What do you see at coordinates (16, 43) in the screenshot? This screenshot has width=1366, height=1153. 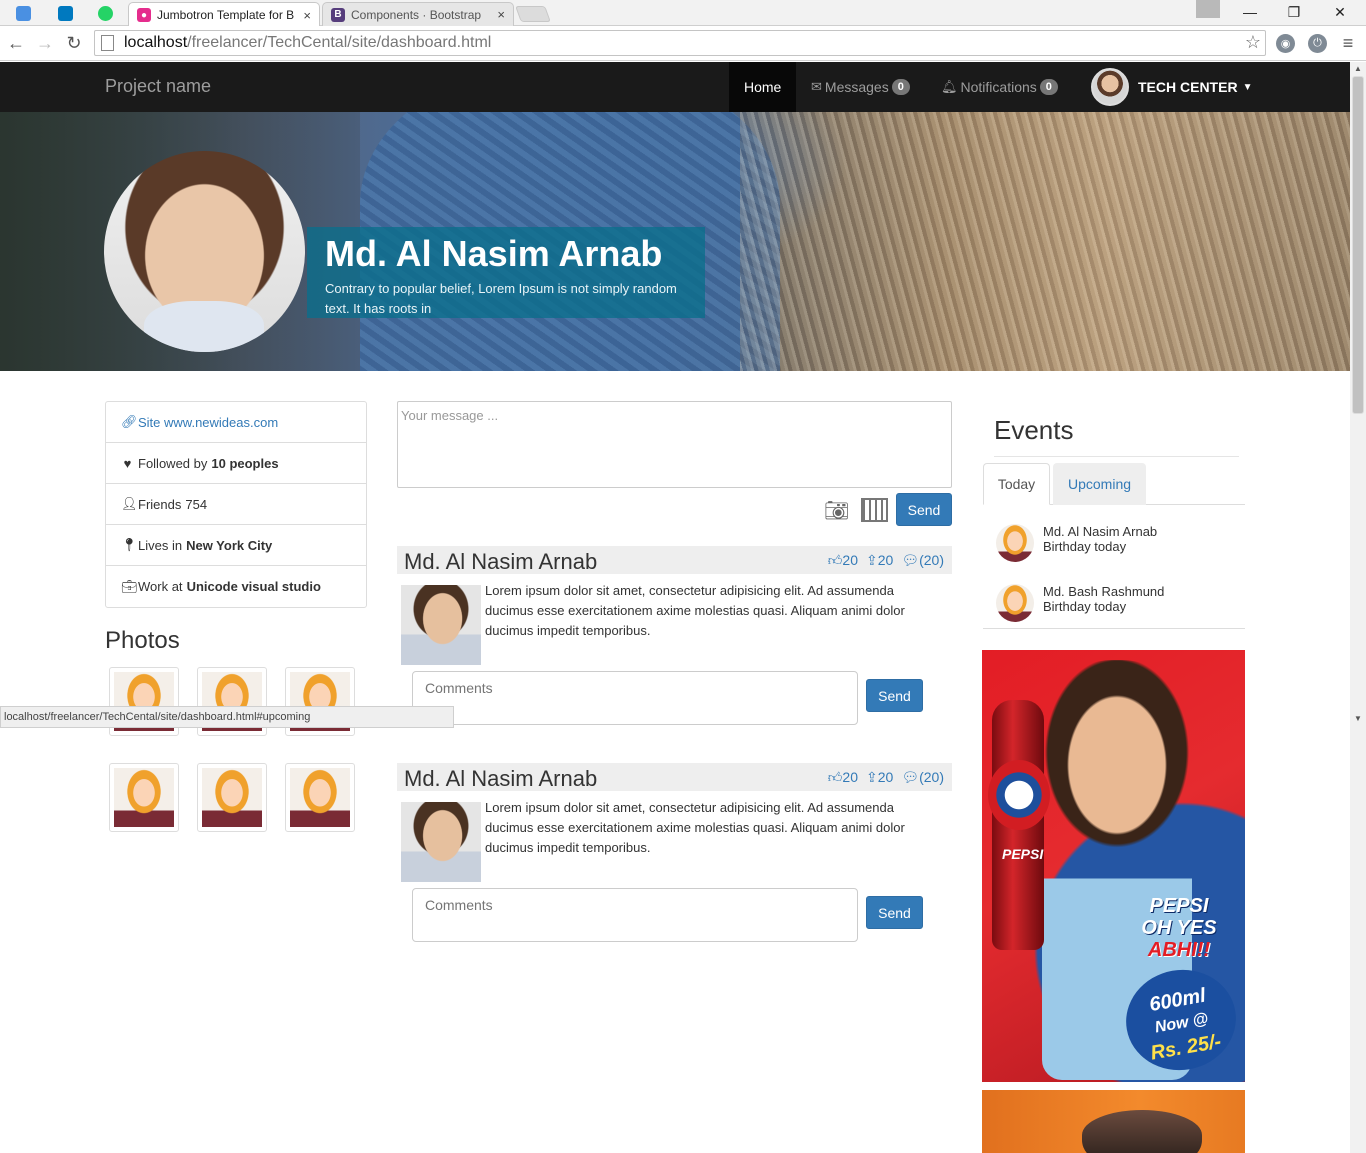 I see `back-icon: ←` at bounding box center [16, 43].